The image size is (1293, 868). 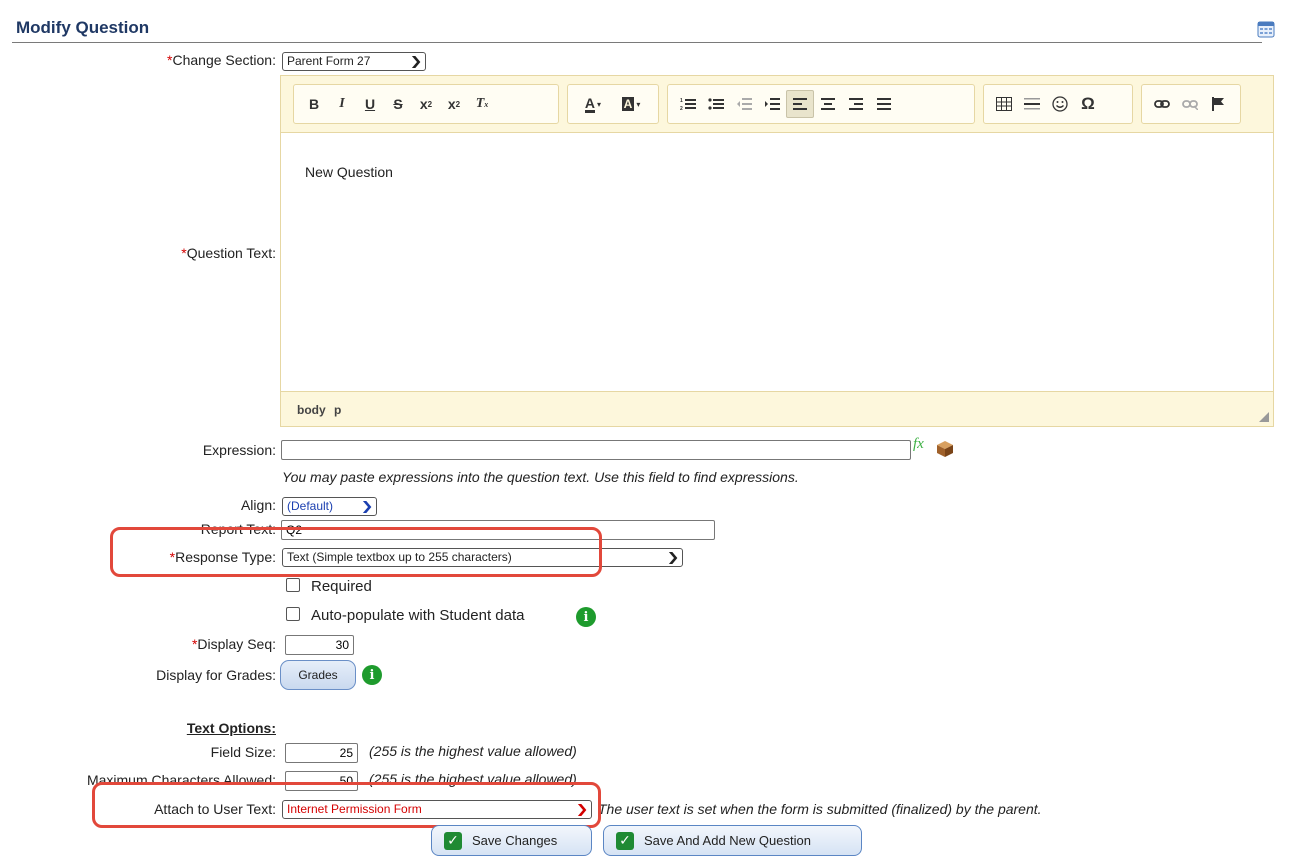 What do you see at coordinates (231, 728) in the screenshot?
I see `text-options-heading: Text Options:` at bounding box center [231, 728].